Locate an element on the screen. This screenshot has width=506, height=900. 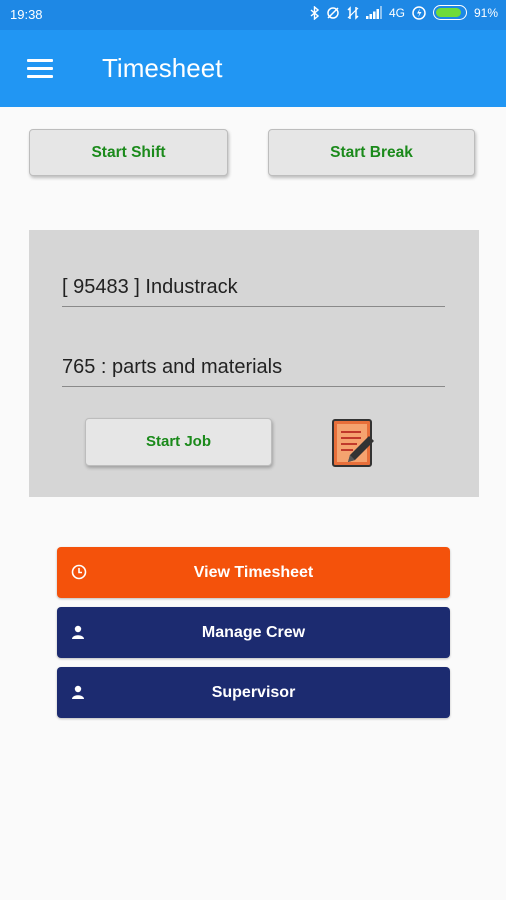
supervisor-label: Supervisor is located at coordinates (253, 692).